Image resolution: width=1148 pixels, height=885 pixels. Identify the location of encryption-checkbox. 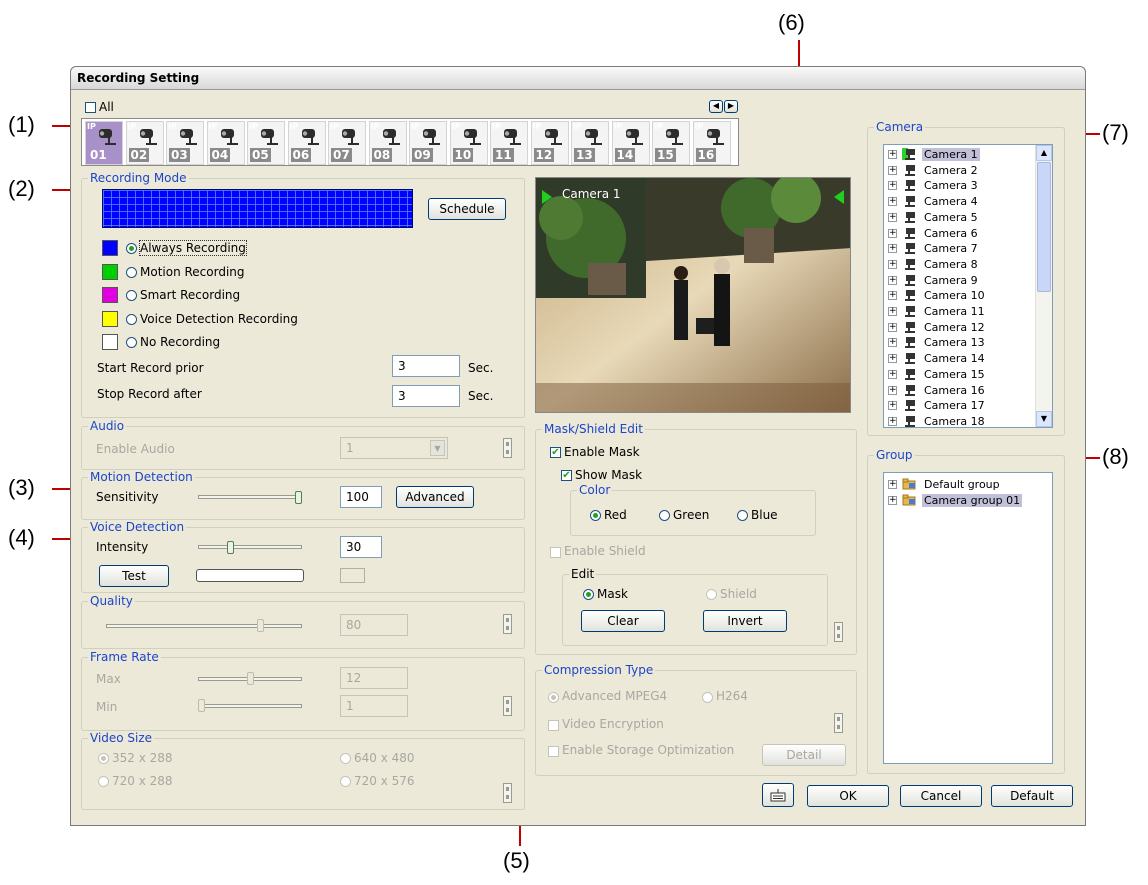
(553, 725).